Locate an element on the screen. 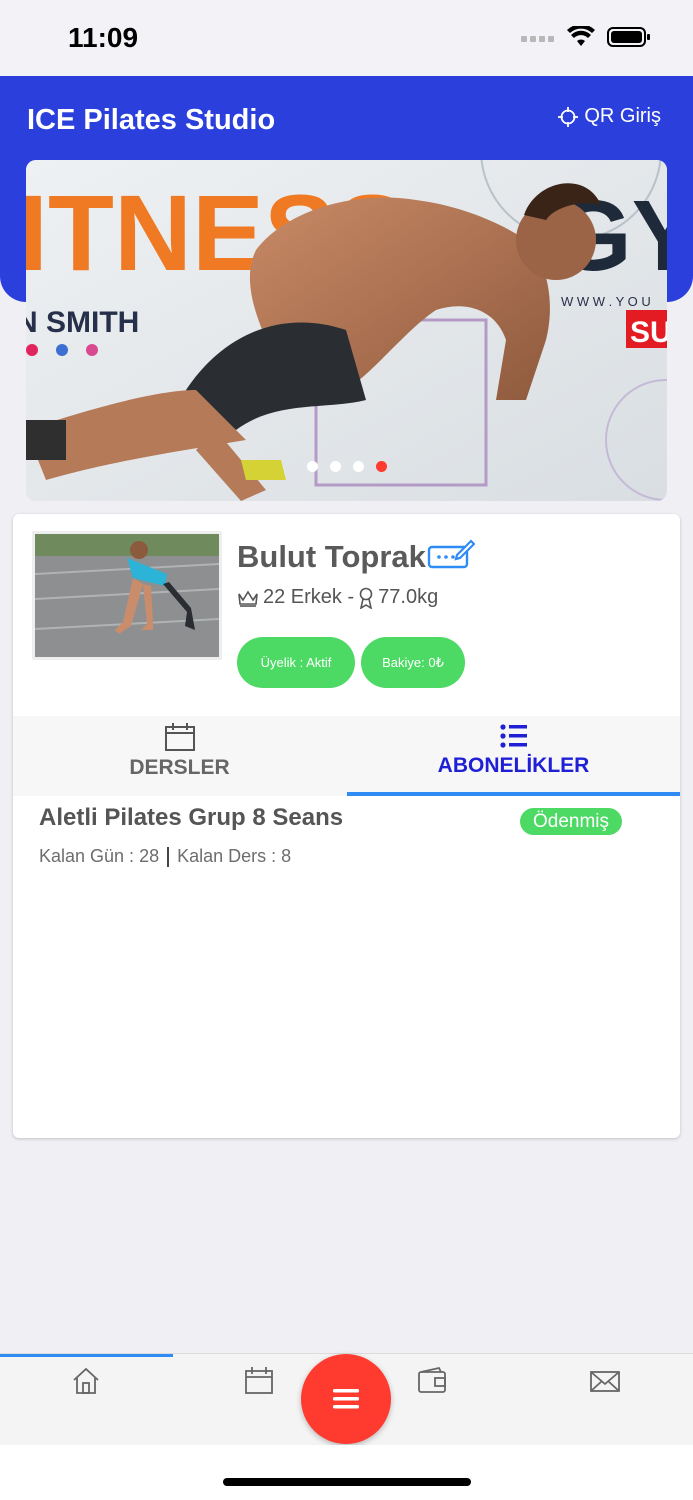 The width and height of the screenshot is (693, 1500). mail-icon is located at coordinates (605, 1381).